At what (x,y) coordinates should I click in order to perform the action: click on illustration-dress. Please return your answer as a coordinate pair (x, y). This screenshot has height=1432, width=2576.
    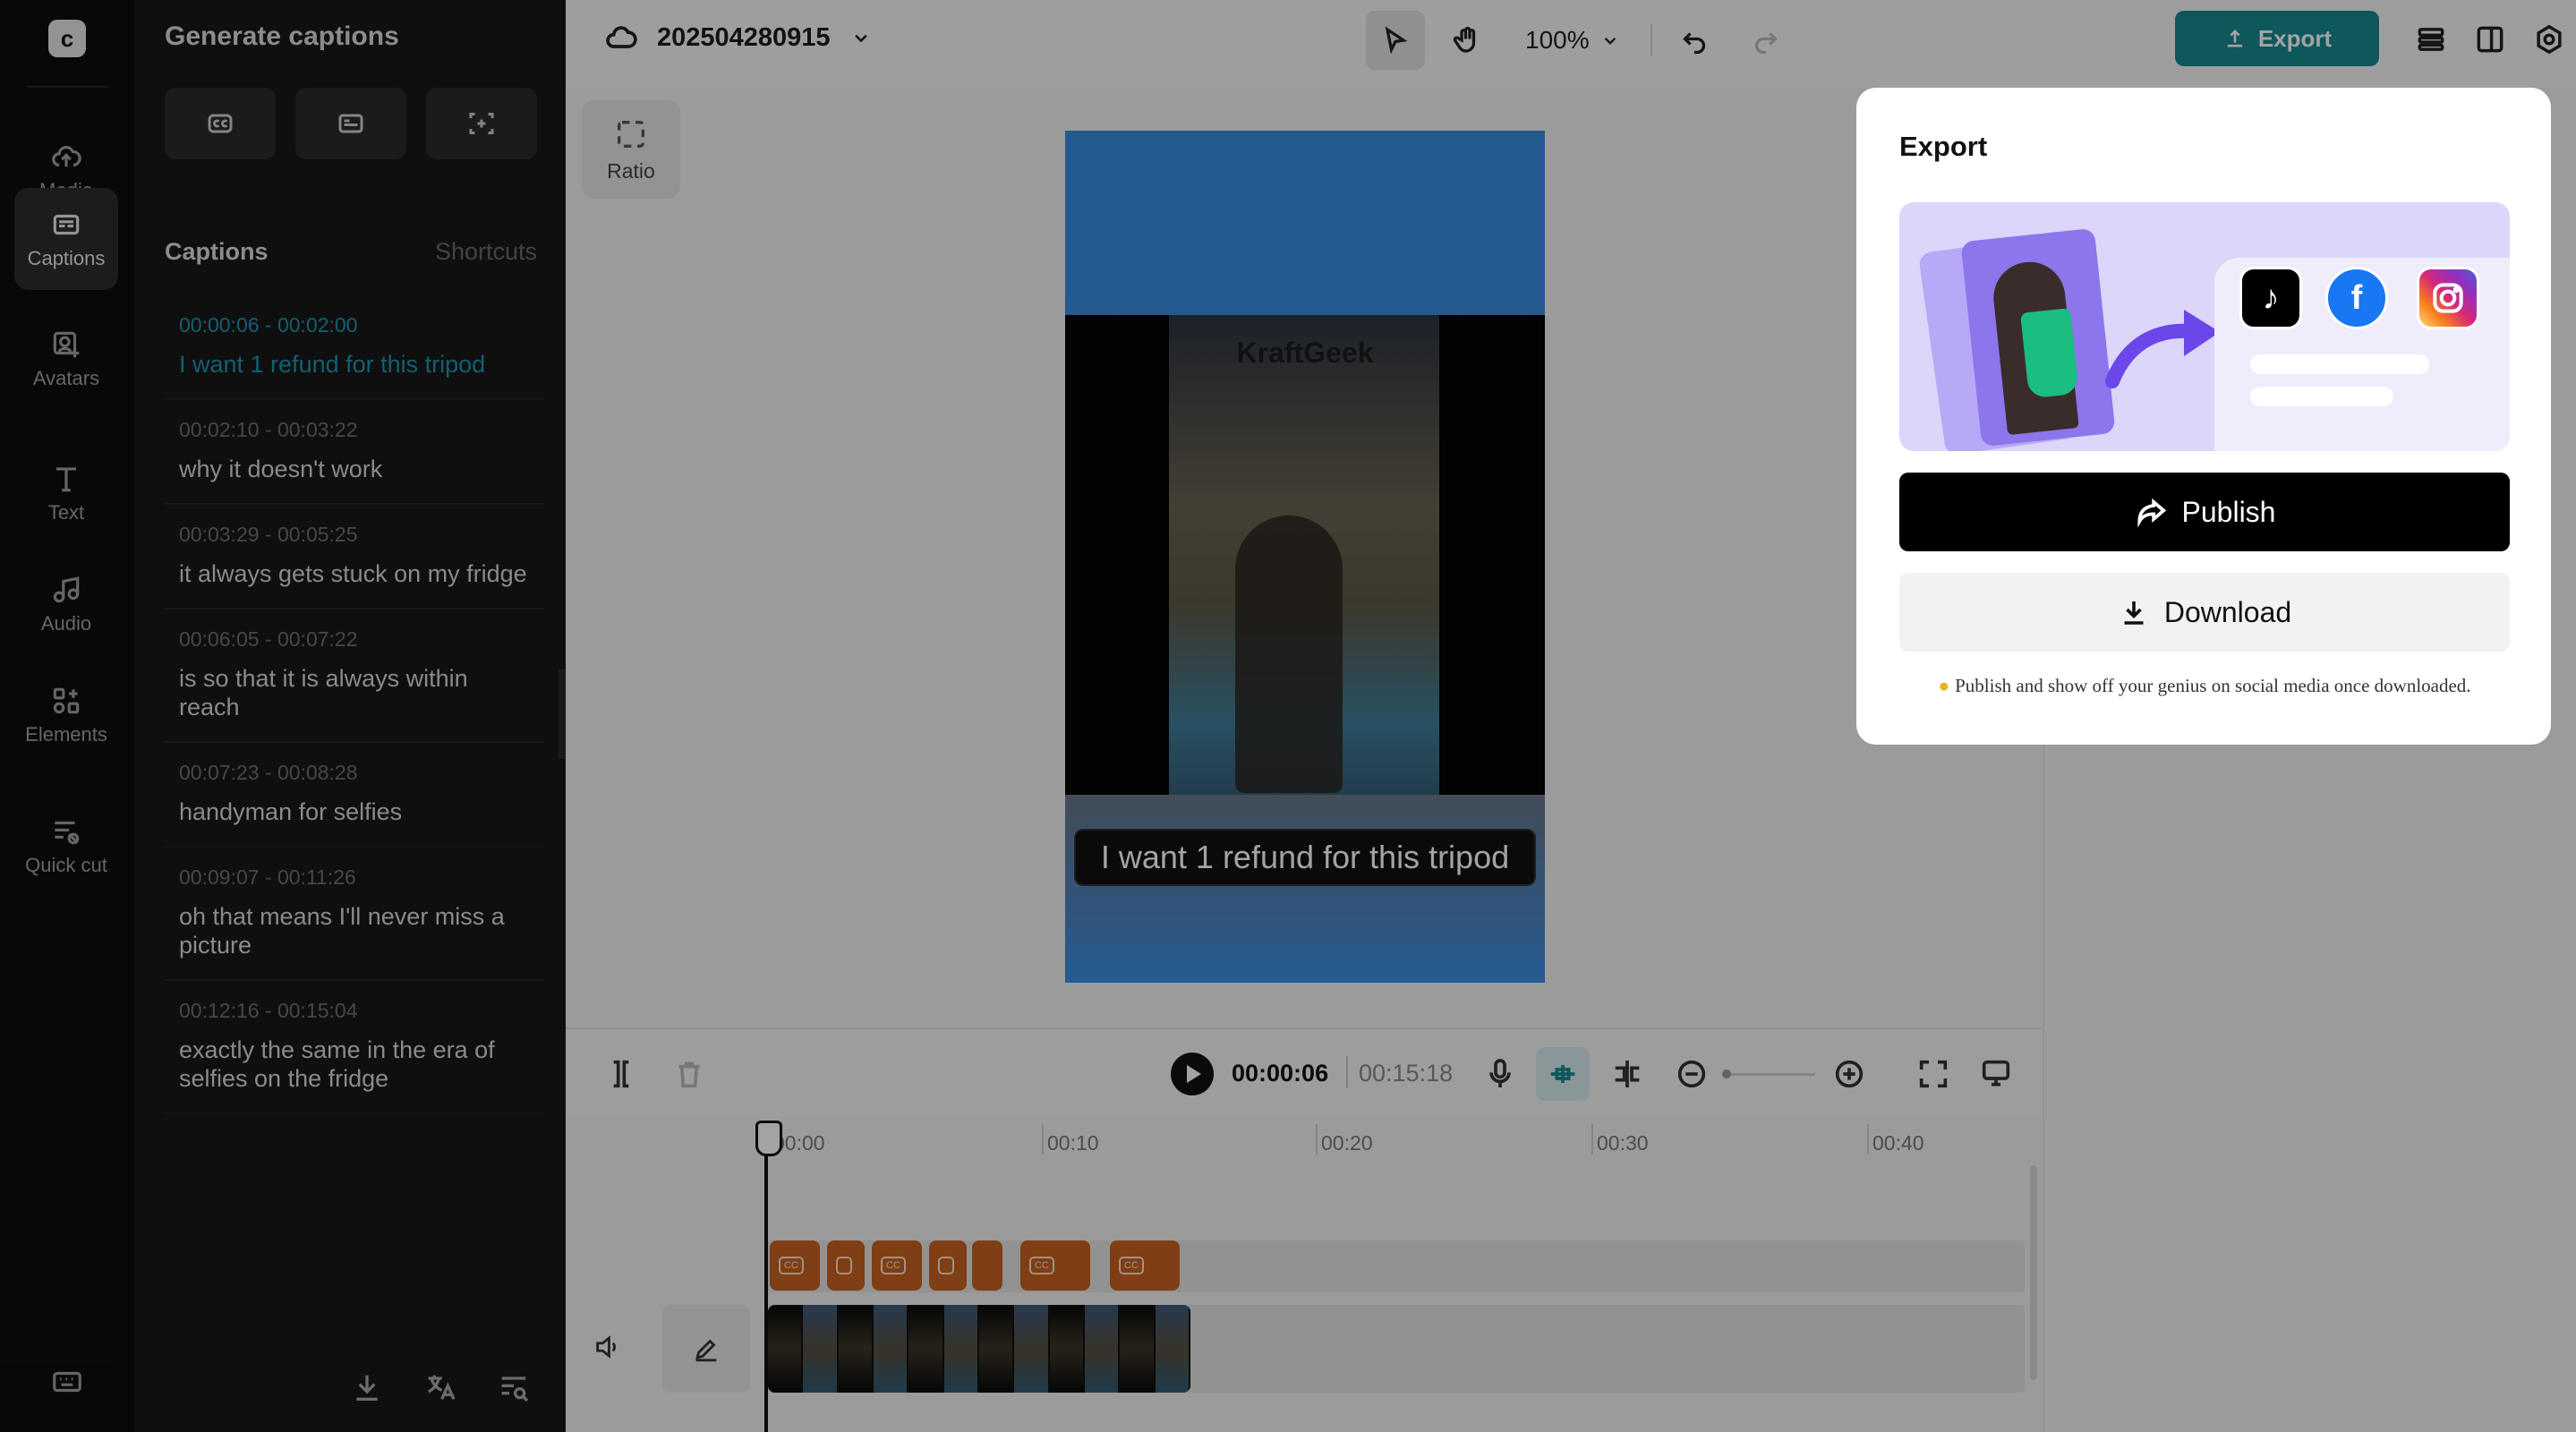
    Looking at the image, I should click on (2049, 353).